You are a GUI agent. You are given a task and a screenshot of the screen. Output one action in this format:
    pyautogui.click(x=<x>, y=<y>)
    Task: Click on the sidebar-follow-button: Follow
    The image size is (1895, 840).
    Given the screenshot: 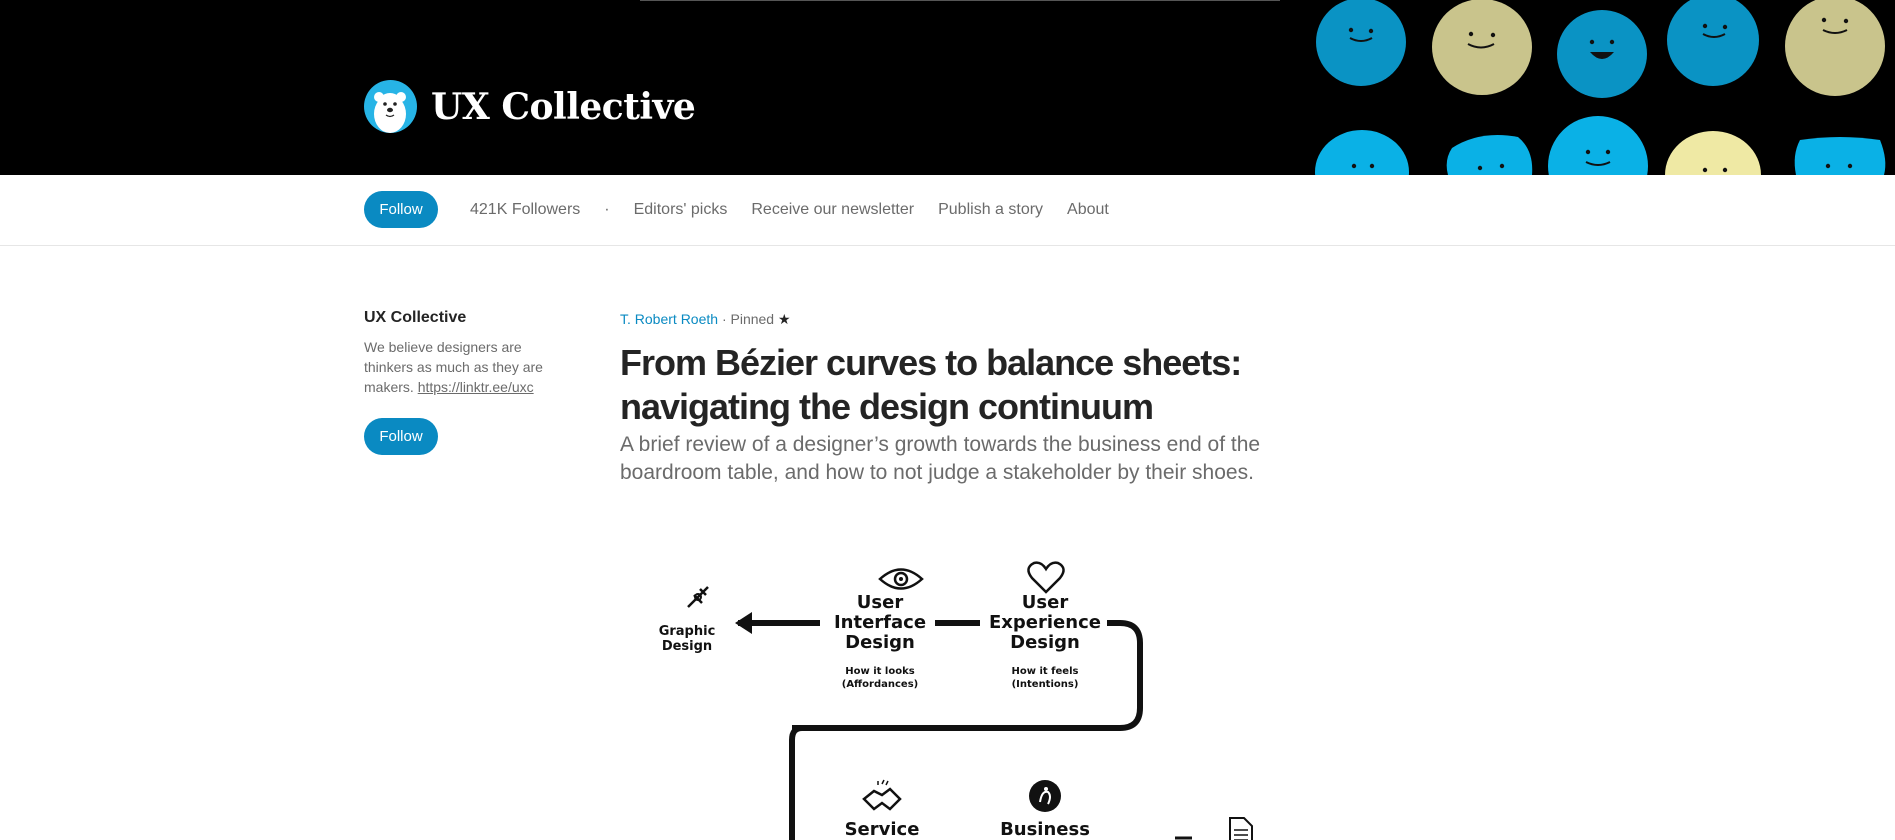 What is the action you would take?
    pyautogui.click(x=401, y=436)
    